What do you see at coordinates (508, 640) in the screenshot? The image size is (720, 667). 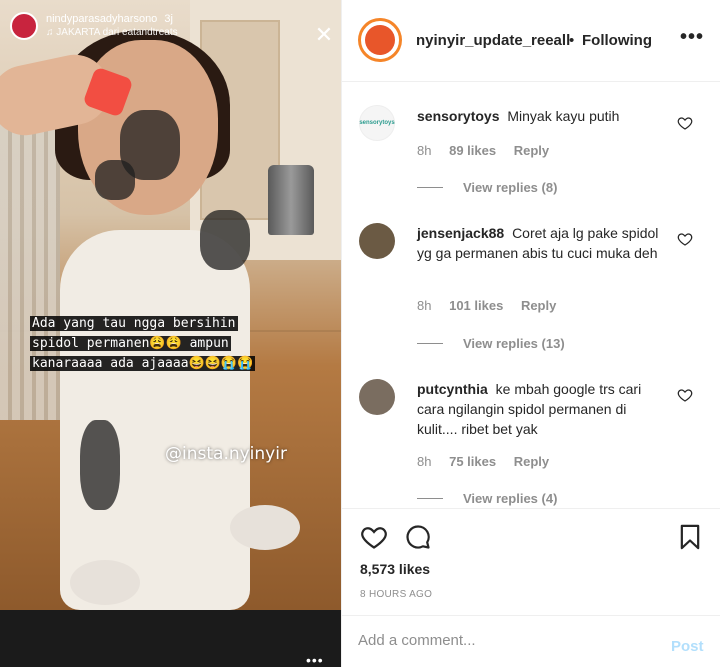 I see `comment-input` at bounding box center [508, 640].